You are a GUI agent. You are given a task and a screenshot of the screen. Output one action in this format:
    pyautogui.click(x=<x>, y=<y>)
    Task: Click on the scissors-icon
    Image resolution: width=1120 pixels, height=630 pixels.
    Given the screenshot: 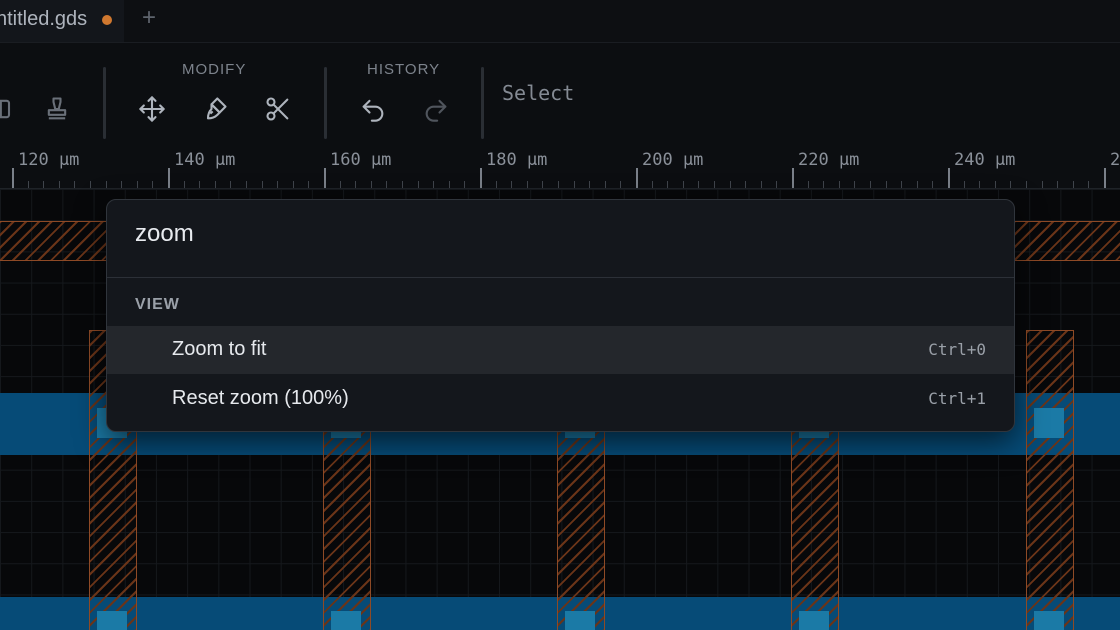 What is the action you would take?
    pyautogui.click(x=277, y=109)
    